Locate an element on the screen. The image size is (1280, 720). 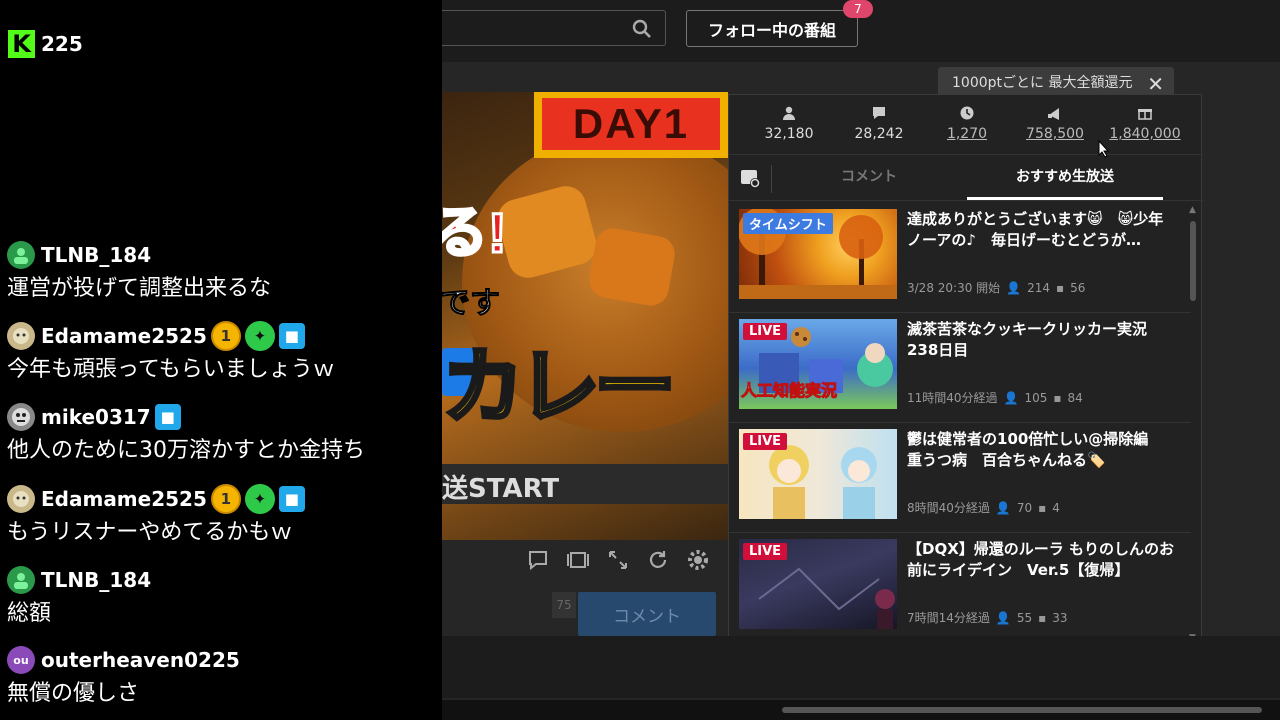
chat-username: mike0317 is located at coordinates (96, 417).